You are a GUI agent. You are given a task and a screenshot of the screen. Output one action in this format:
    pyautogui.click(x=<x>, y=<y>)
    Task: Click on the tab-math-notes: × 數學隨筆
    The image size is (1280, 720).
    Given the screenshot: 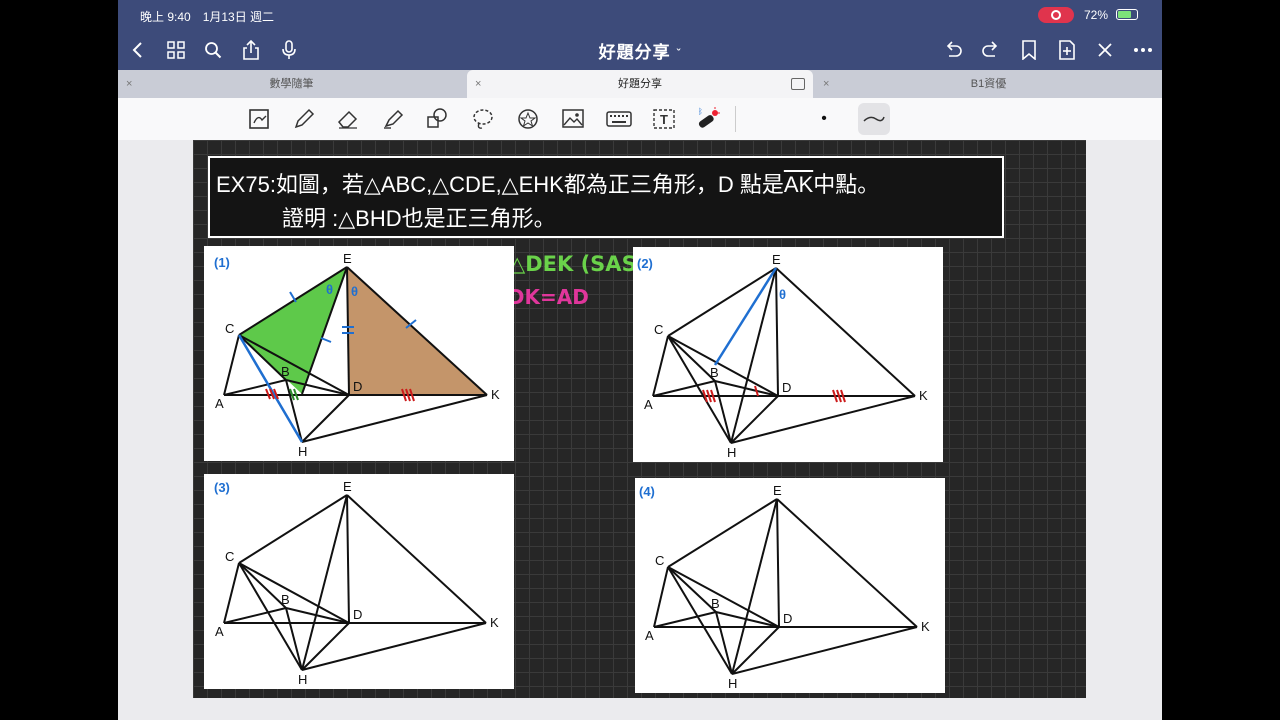 What is the action you would take?
    pyautogui.click(x=291, y=84)
    